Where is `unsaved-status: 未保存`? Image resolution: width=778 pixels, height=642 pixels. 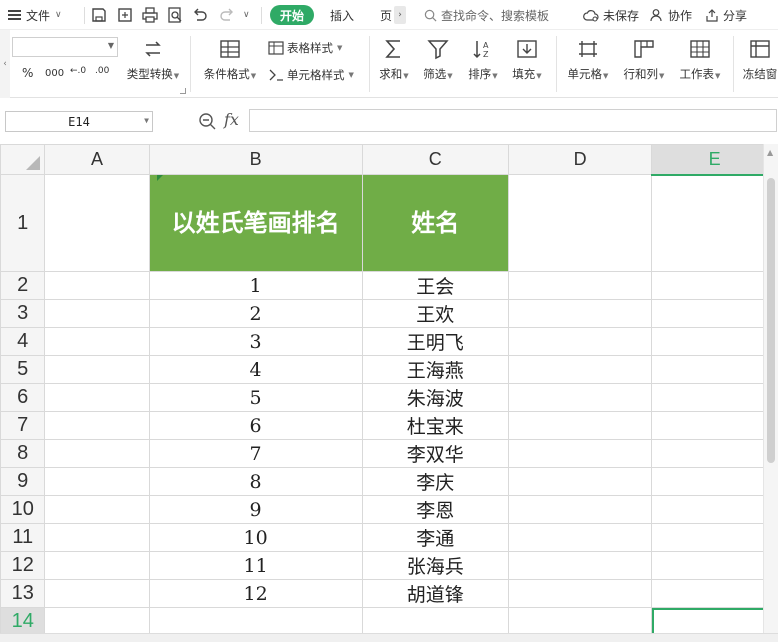 unsaved-status: 未保存 is located at coordinates (611, 15).